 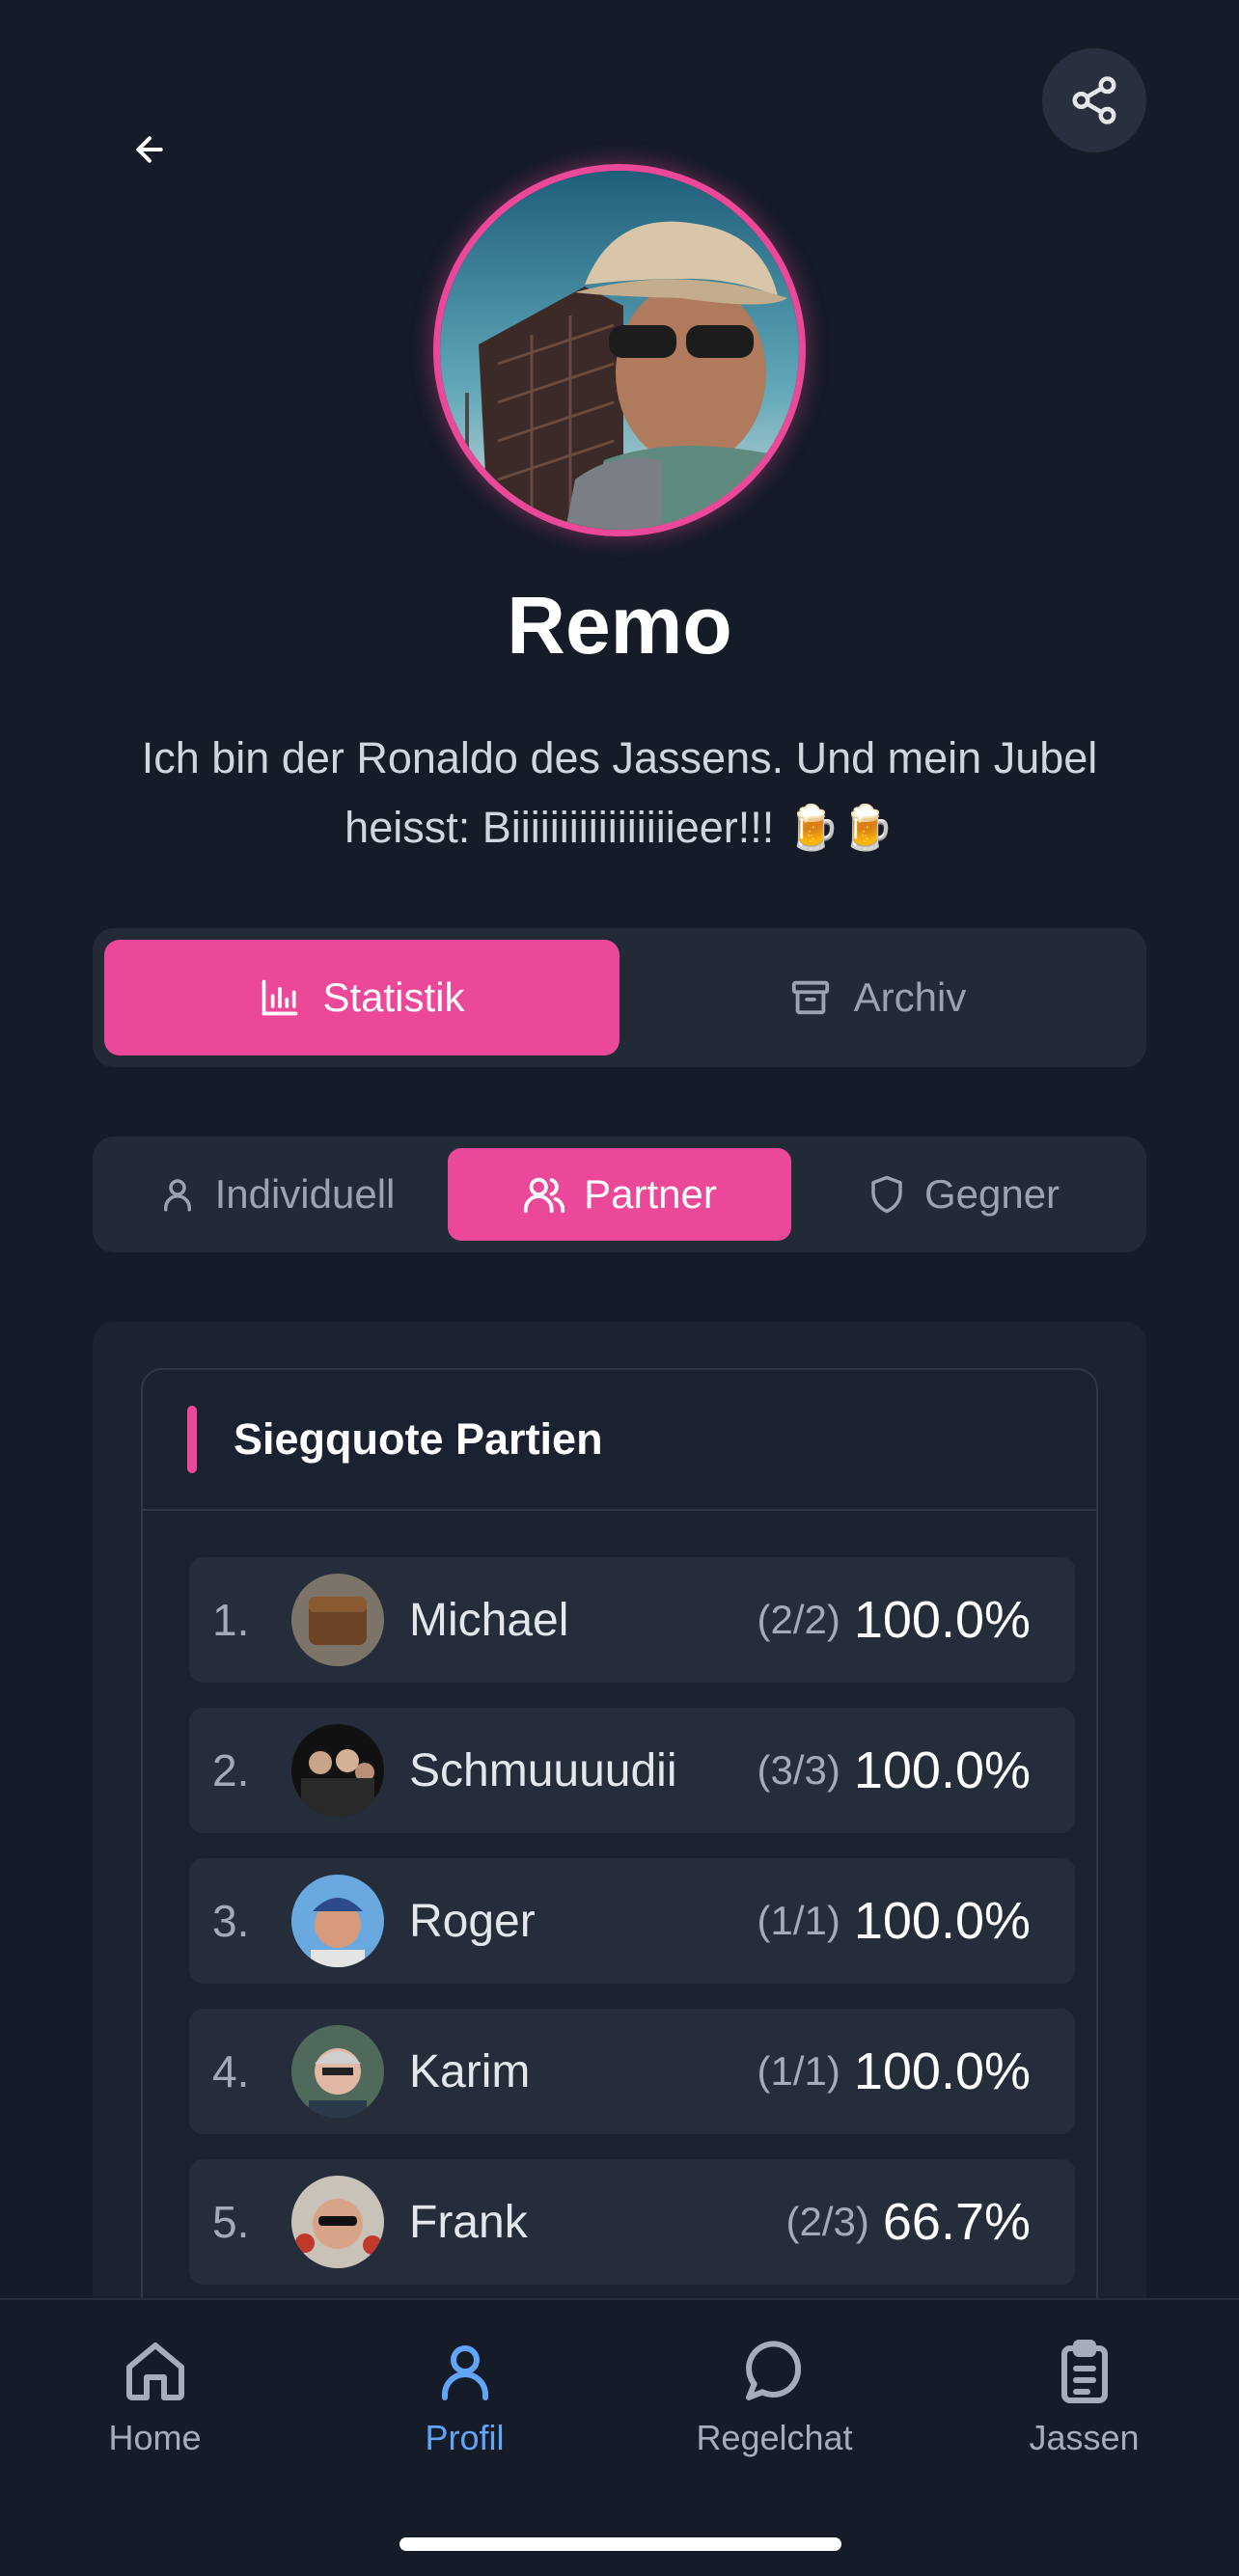 I want to click on rank-number: 4., so click(x=231, y=2071).